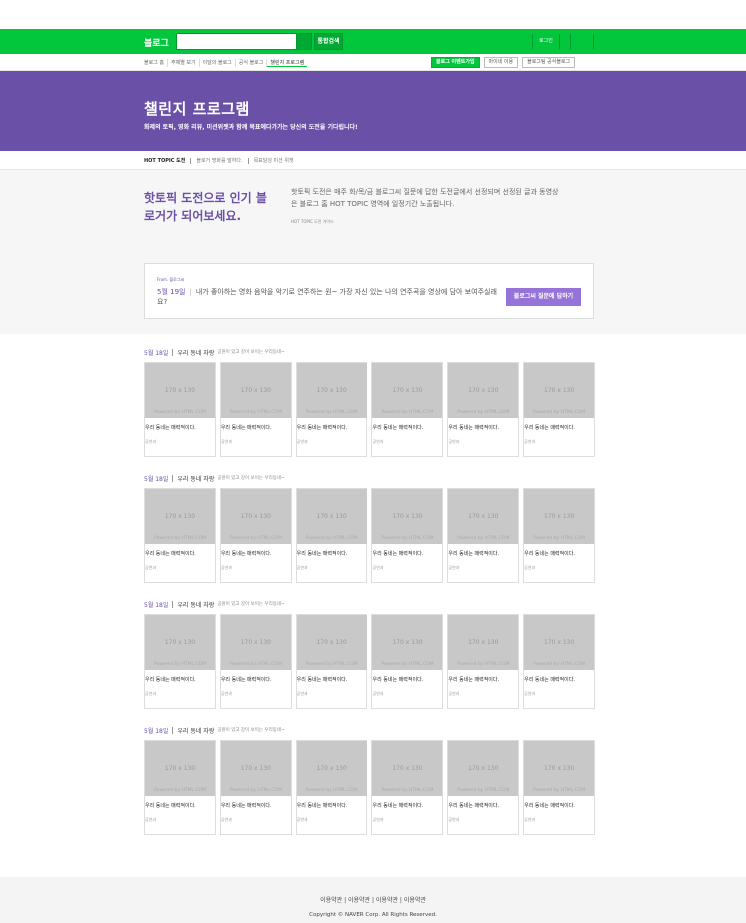 The image size is (746, 923). I want to click on official-blog-button: 블로그팀 공식블로그, so click(549, 62).